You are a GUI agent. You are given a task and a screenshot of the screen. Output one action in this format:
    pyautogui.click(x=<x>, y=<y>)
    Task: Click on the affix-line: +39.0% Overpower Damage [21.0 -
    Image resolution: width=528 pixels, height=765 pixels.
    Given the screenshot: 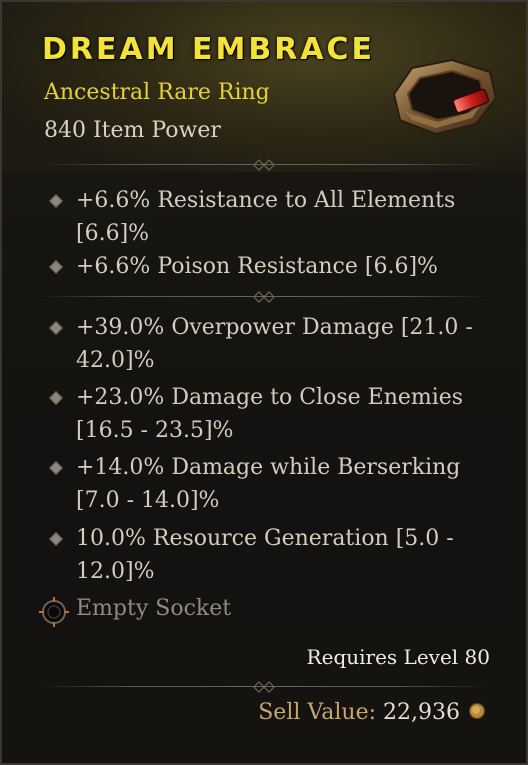 What is the action you would take?
    pyautogui.click(x=274, y=327)
    